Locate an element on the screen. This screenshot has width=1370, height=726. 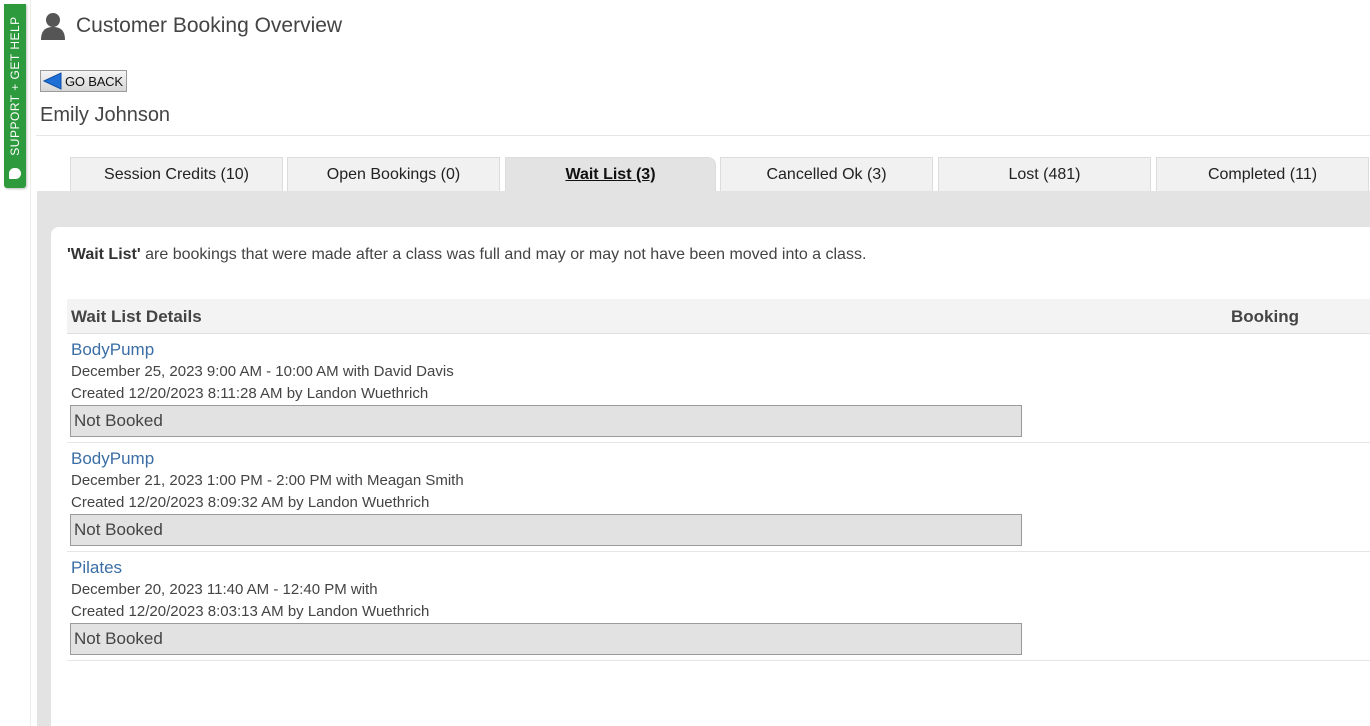
customer-name: Emily Johnson is located at coordinates (105, 115).